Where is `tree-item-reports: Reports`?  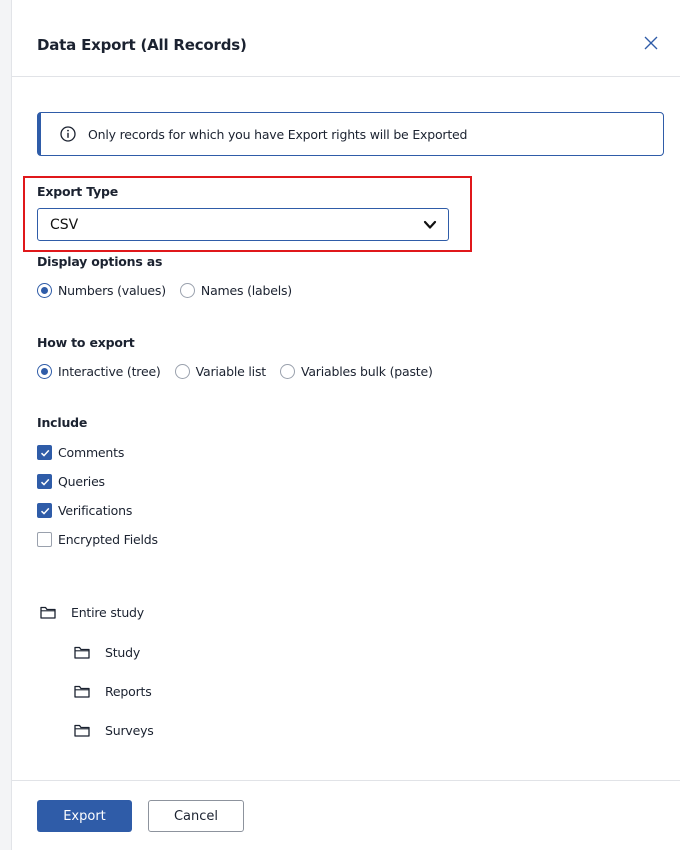
tree-item-reports: Reports is located at coordinates (113, 691).